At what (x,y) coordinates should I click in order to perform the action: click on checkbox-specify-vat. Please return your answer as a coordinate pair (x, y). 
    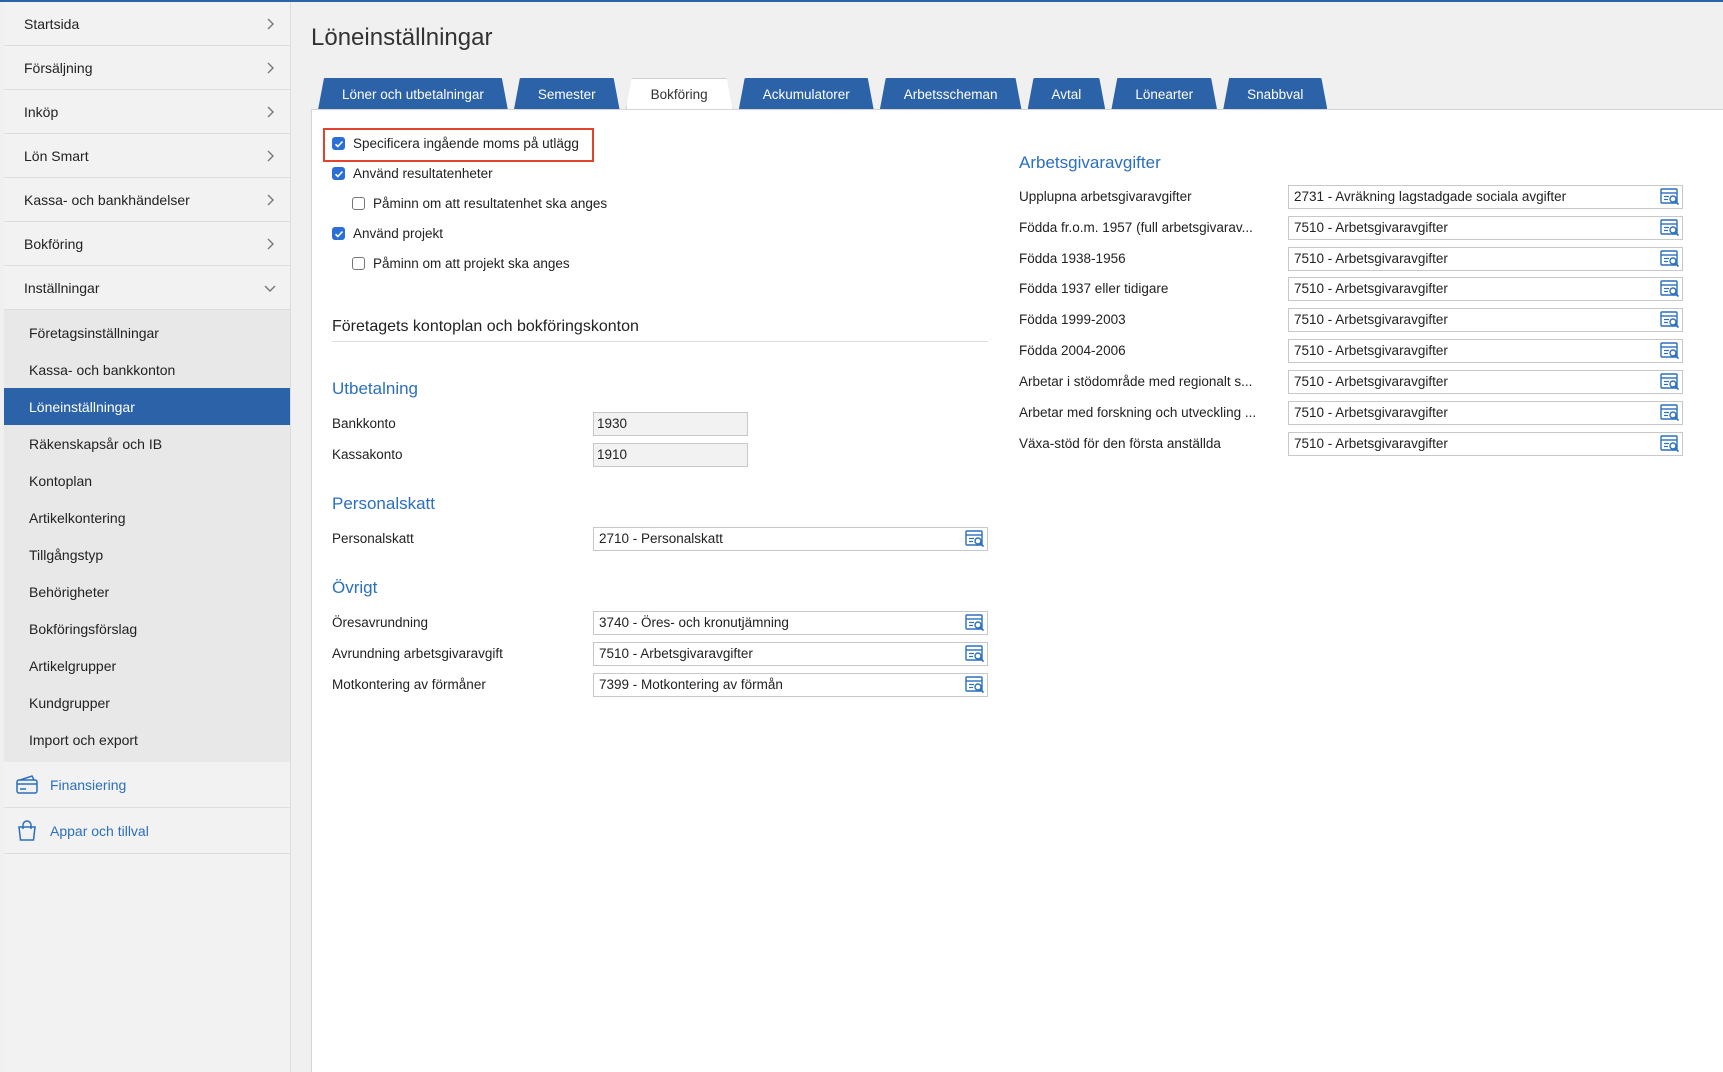
    Looking at the image, I should click on (338, 143).